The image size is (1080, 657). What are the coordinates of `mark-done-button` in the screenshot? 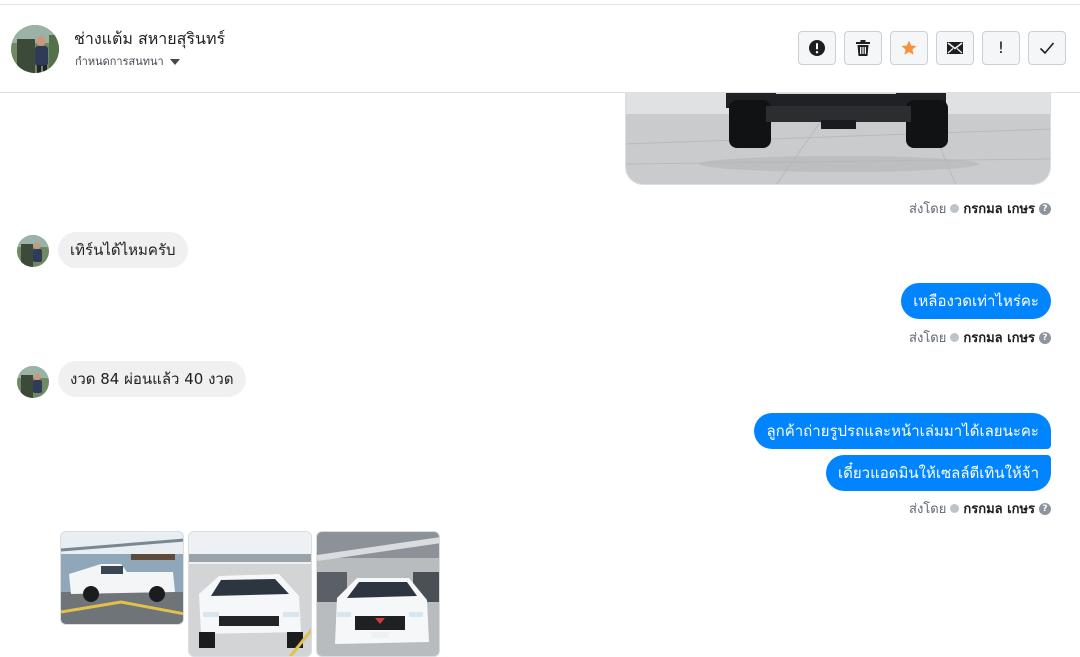 It's located at (1047, 48).